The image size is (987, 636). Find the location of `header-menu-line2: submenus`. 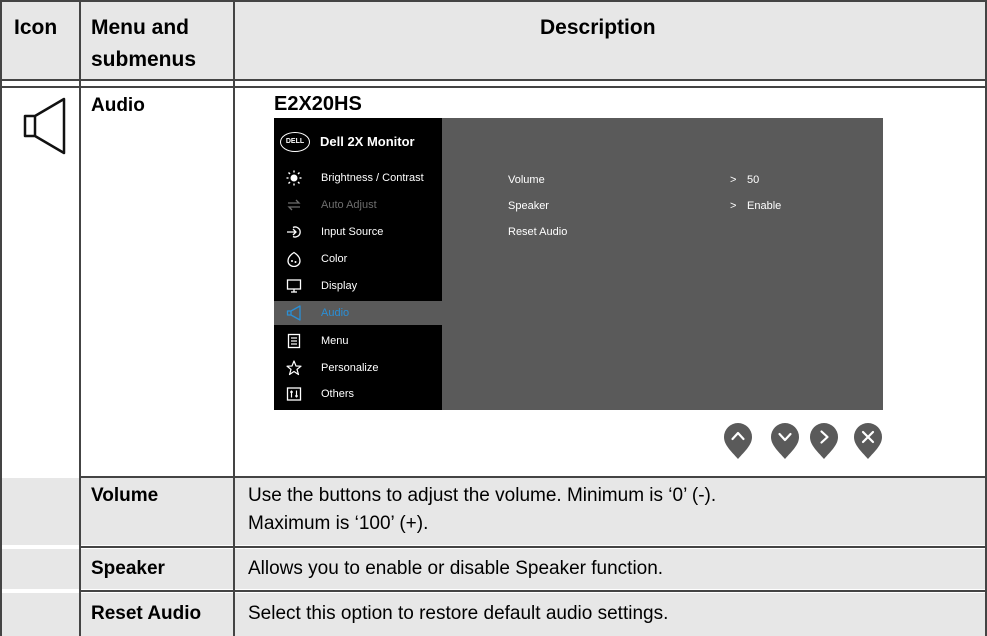

header-menu-line2: submenus is located at coordinates (144, 59).